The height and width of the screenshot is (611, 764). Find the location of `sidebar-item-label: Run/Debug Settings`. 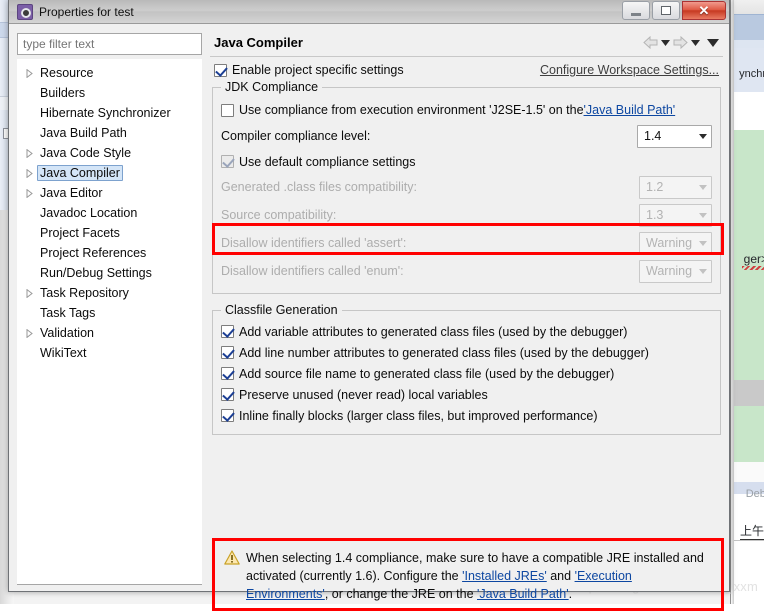

sidebar-item-label: Run/Debug Settings is located at coordinates (96, 273).